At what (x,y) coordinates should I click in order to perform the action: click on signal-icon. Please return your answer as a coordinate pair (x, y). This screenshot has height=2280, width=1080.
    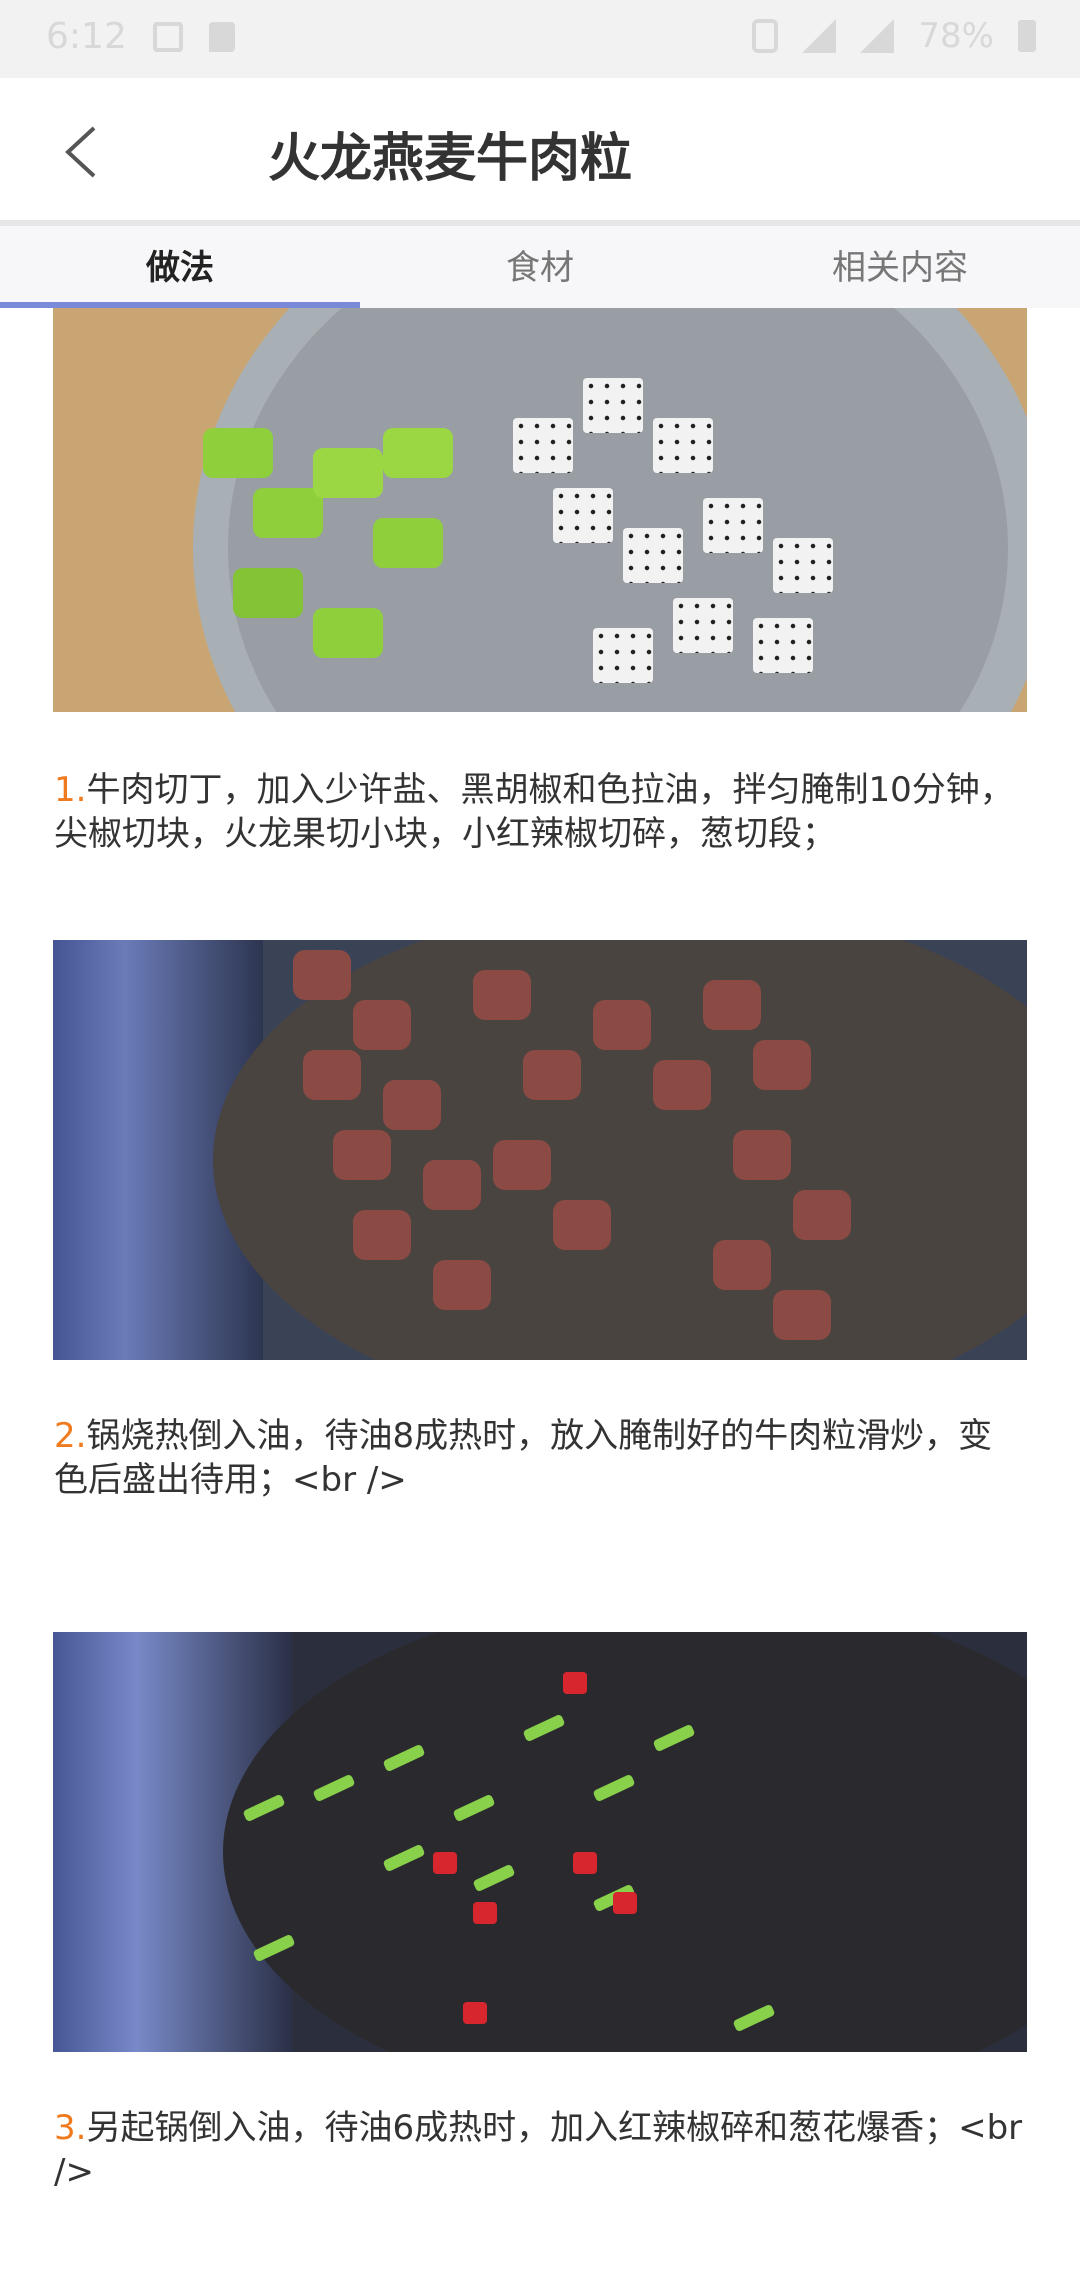
    Looking at the image, I should click on (819, 36).